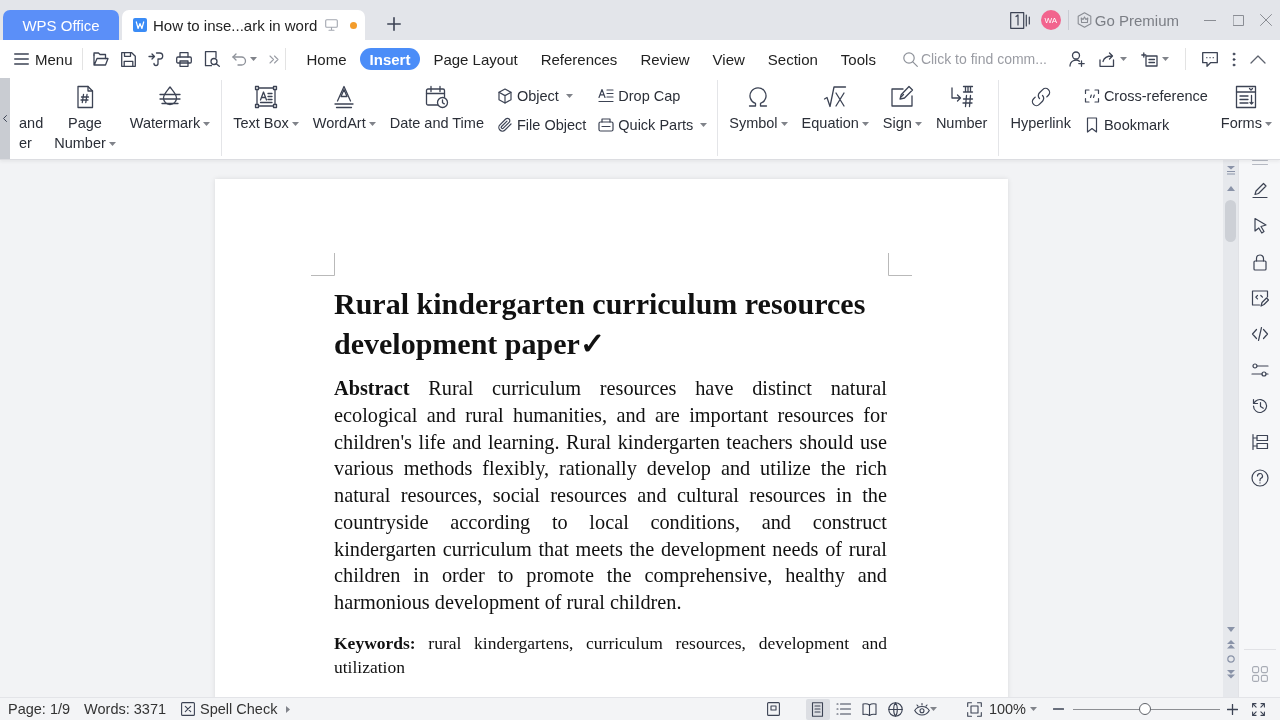 The height and width of the screenshot is (720, 1280). Describe the element at coordinates (1259, 370) in the screenshot. I see `sliders-icon` at that location.